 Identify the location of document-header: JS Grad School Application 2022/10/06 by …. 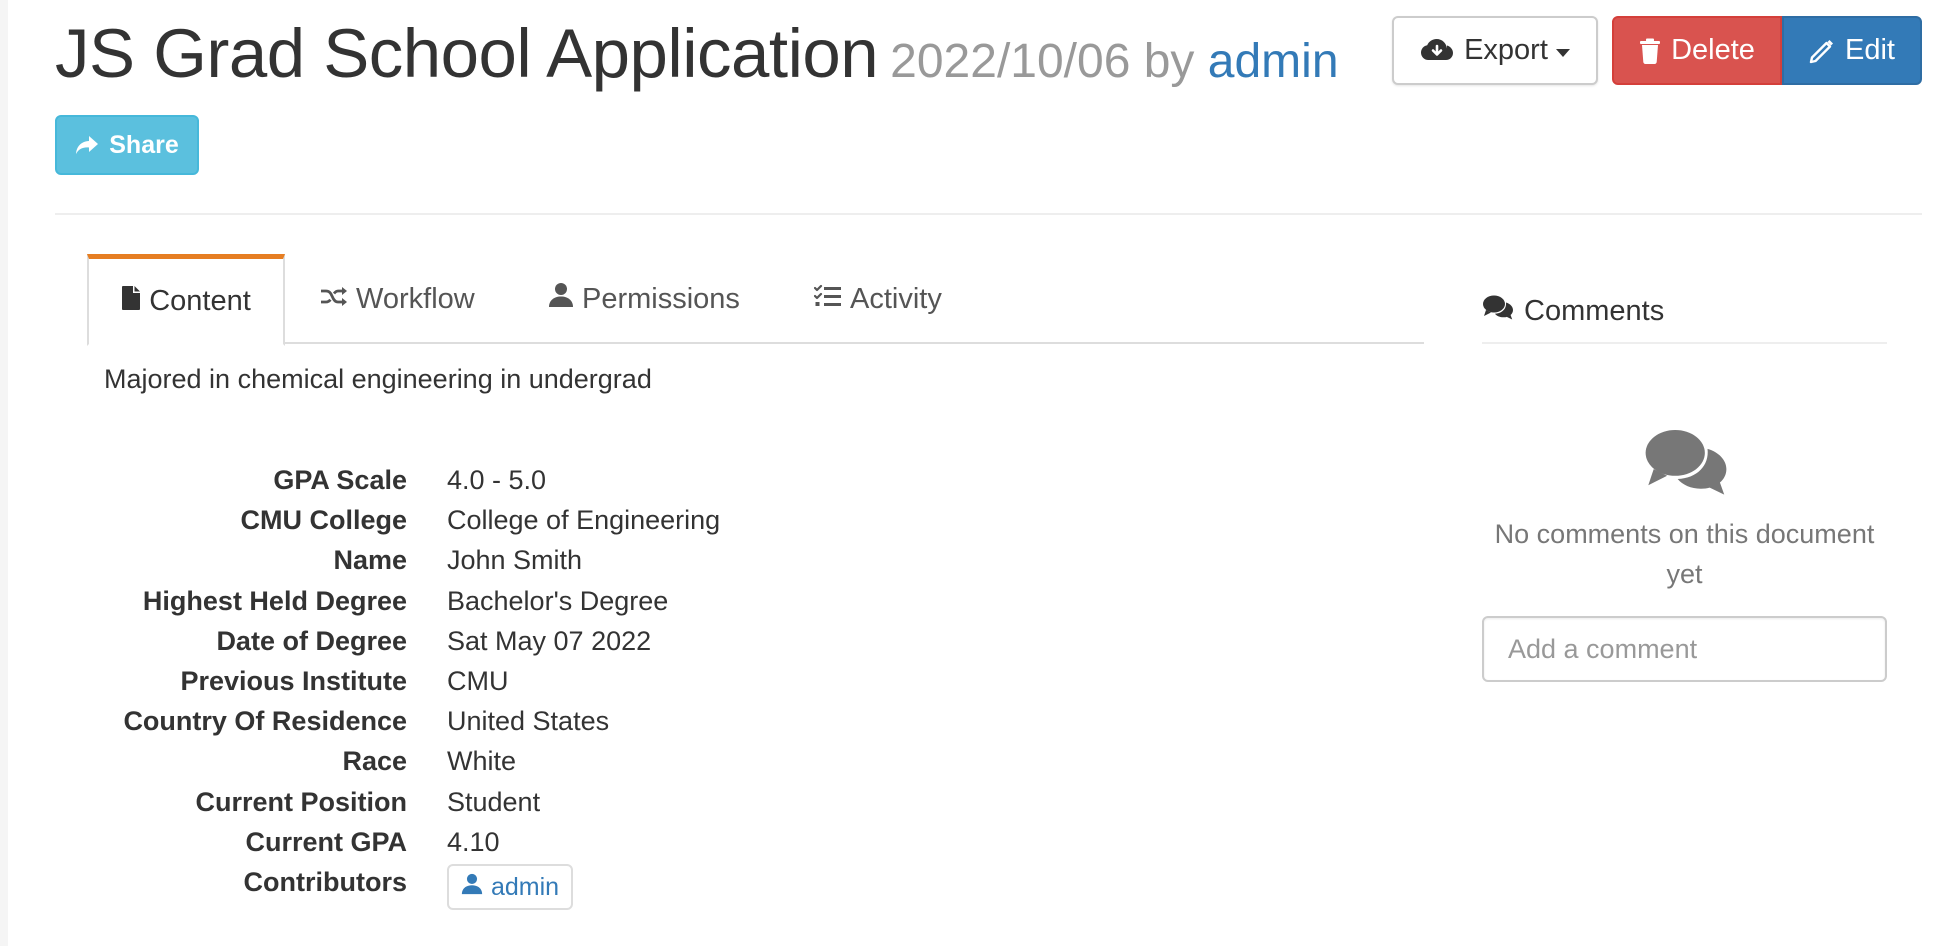
(697, 53).